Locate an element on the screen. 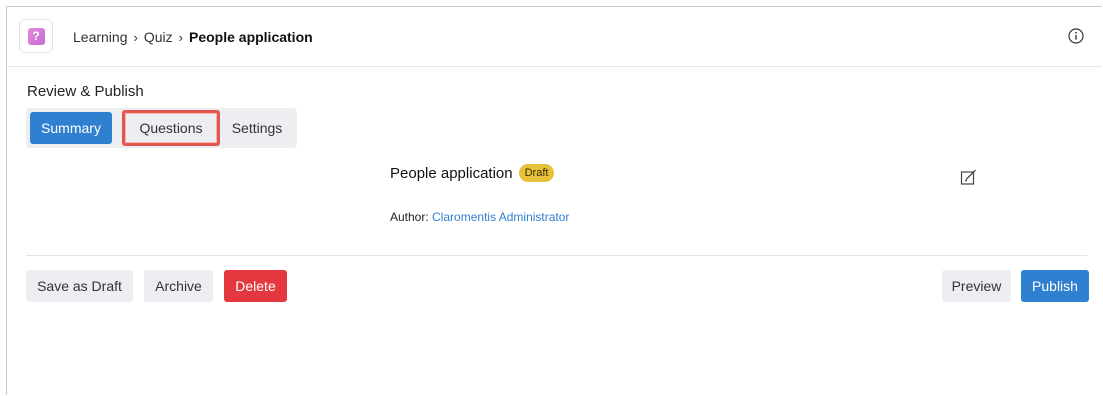 This screenshot has width=1103, height=396. info-icon is located at coordinates (1076, 36).